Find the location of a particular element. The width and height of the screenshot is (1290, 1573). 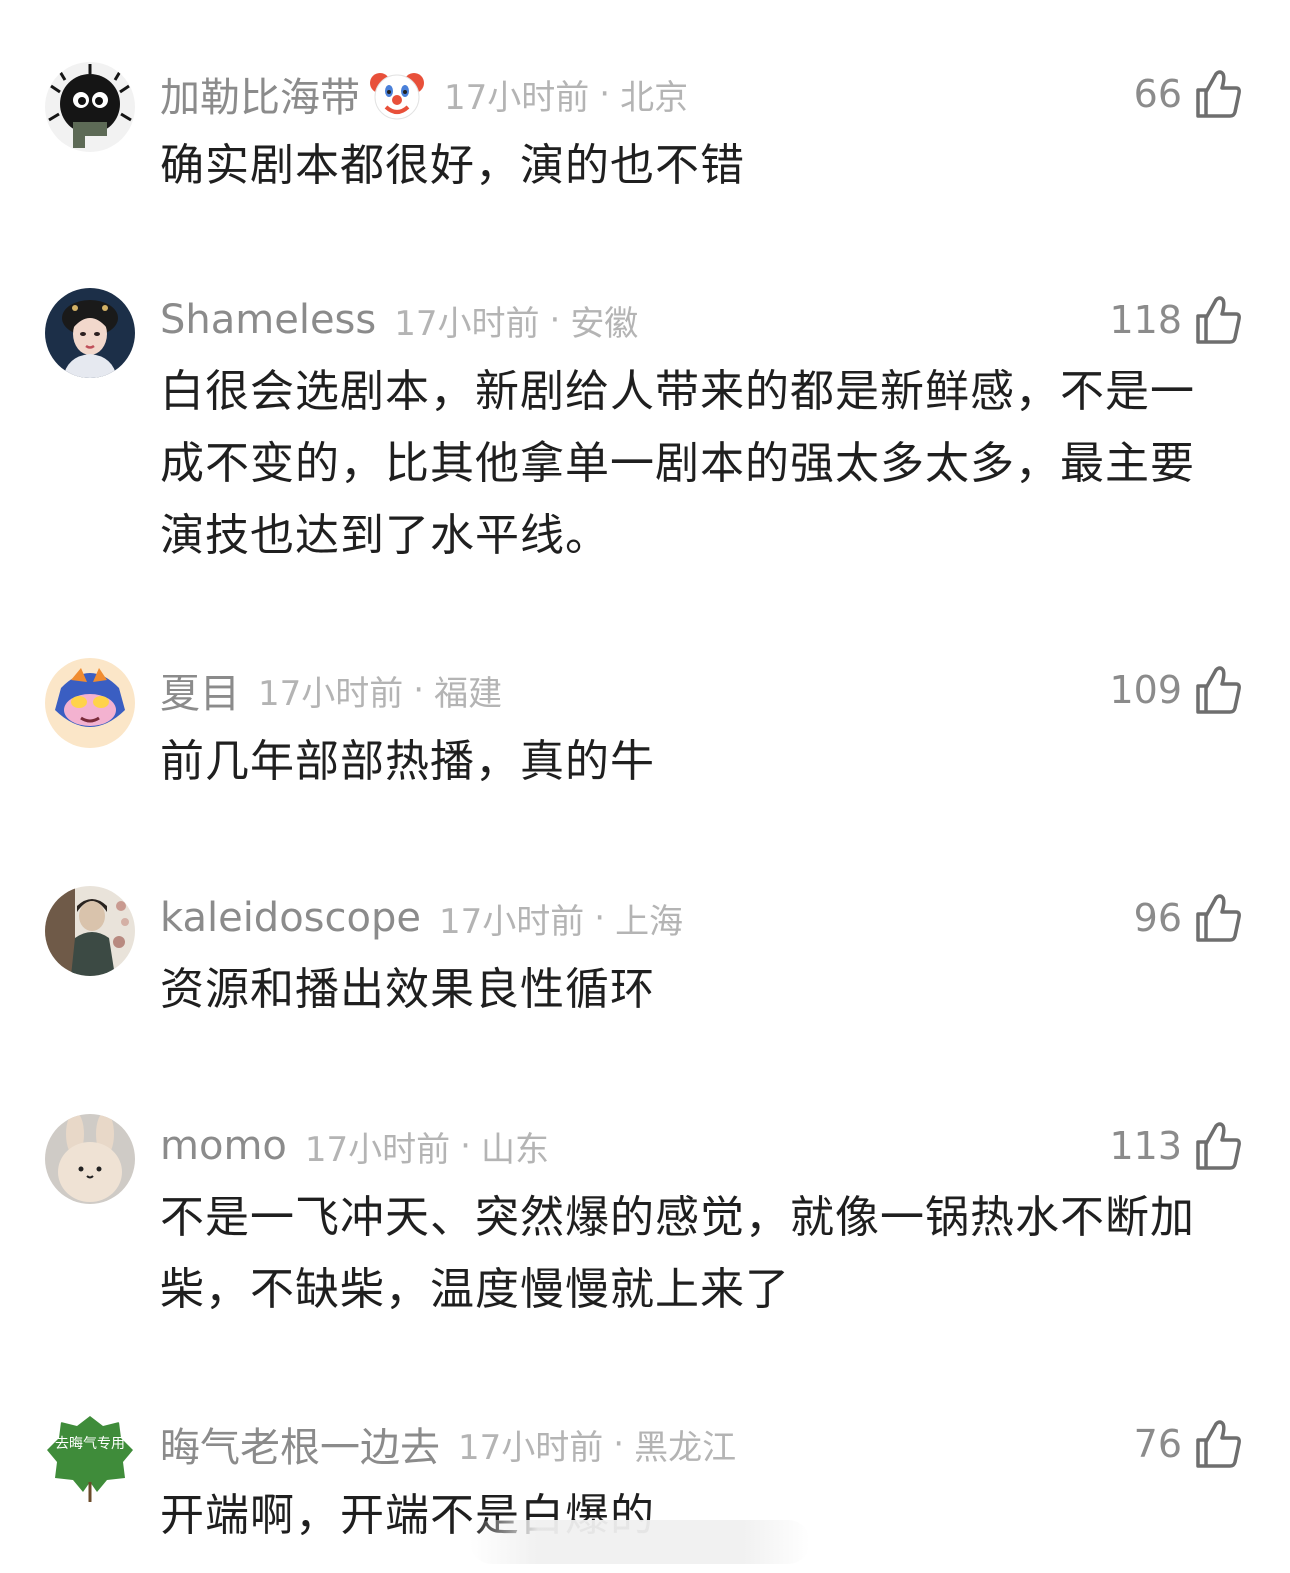

username: 晦气老根一边去 is located at coordinates (300, 1444).